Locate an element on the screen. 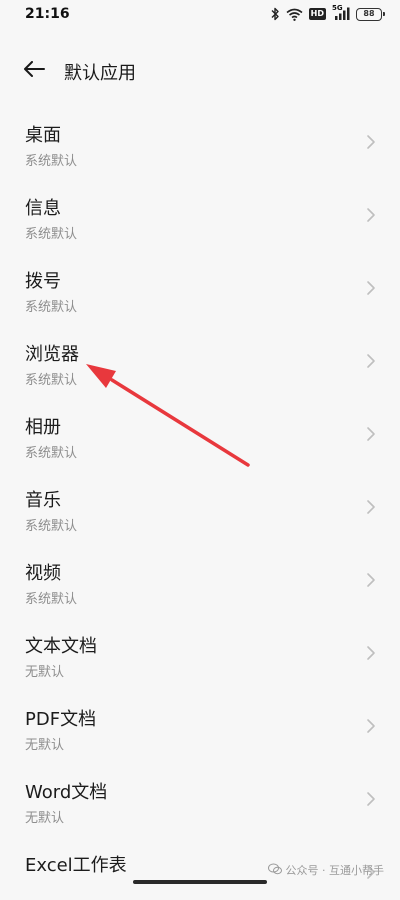  status-icons: HD 5G 88 is located at coordinates (327, 13).